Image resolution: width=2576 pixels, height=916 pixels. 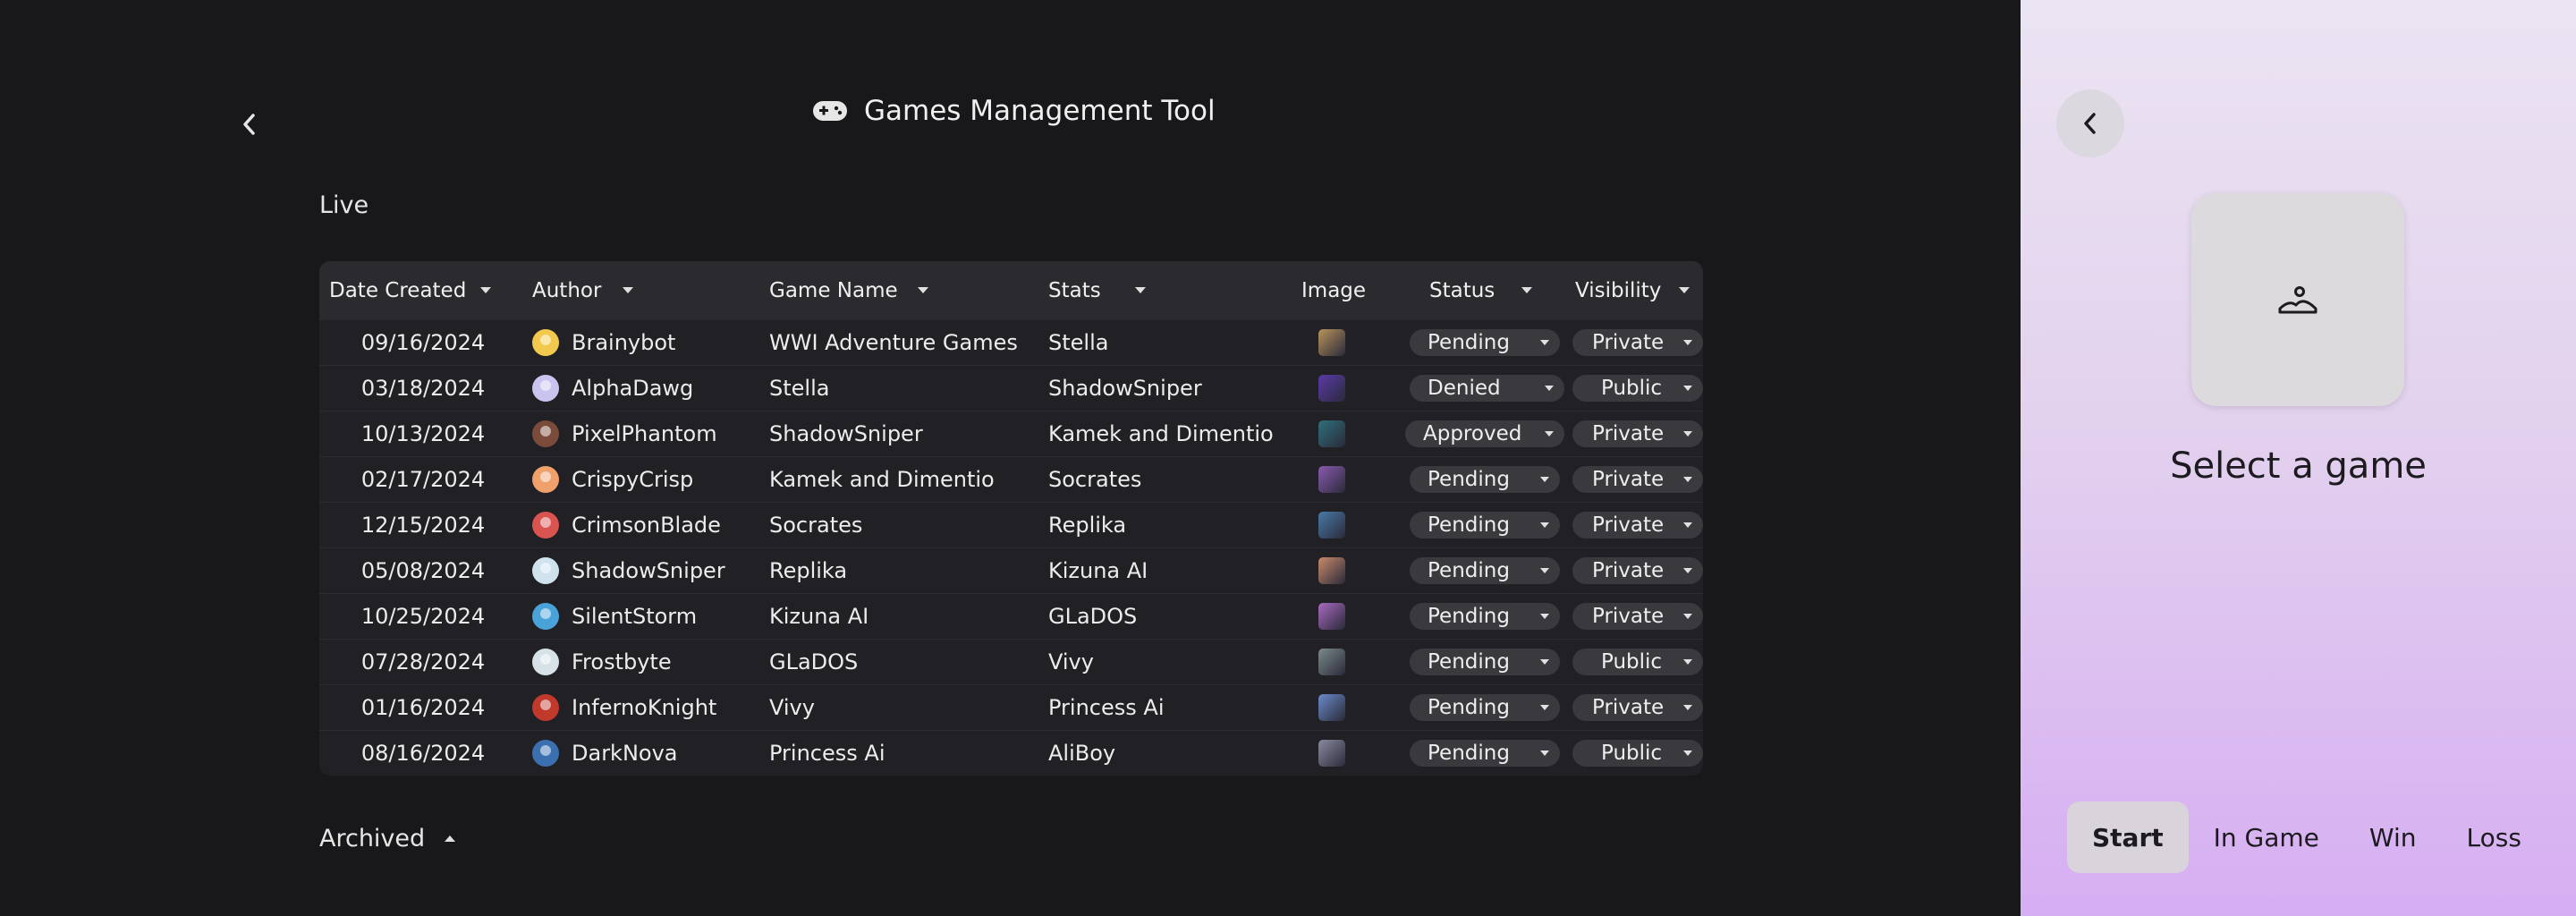 What do you see at coordinates (1082, 753) in the screenshot?
I see `stats-cell: AliBoy` at bounding box center [1082, 753].